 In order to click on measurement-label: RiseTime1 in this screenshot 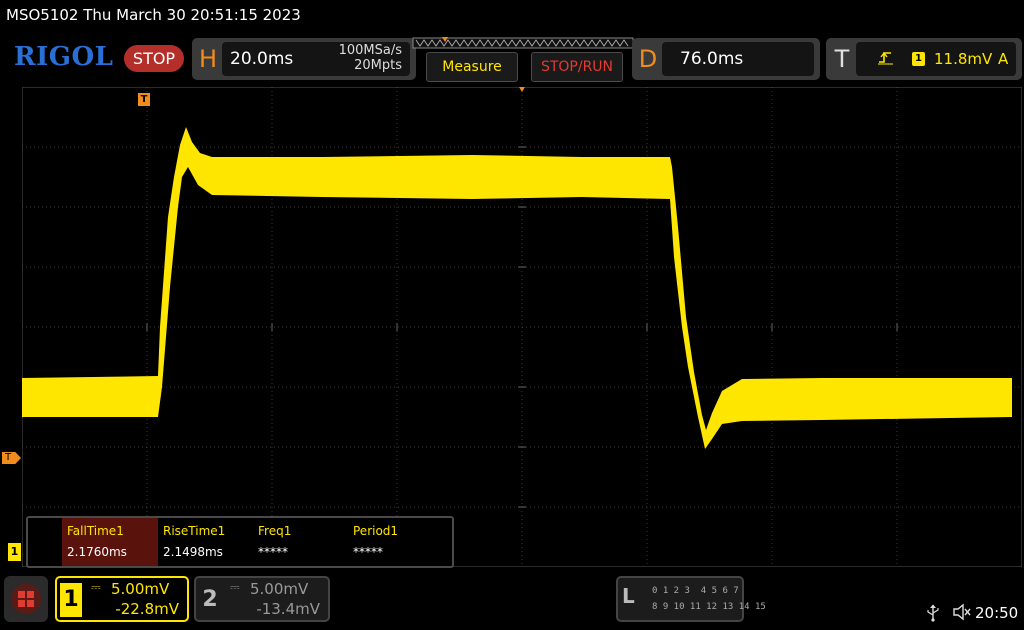, I will do `click(194, 531)`.